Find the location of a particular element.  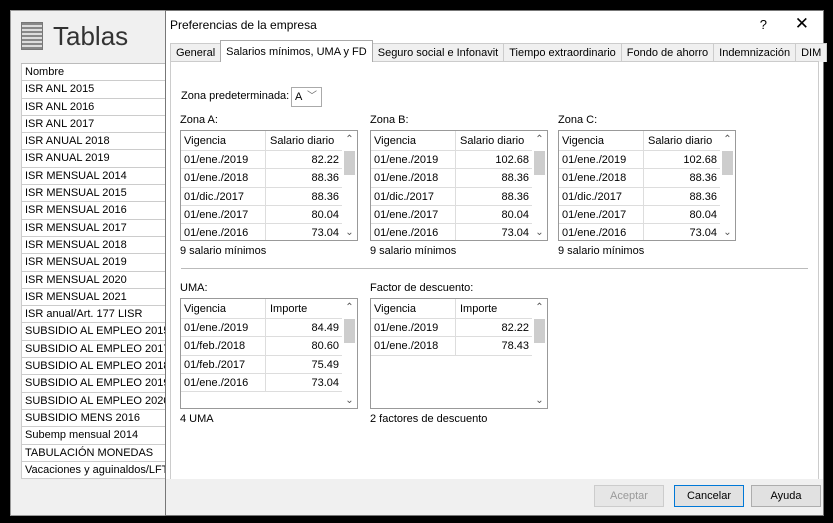

list-item: ISR ANL 2015 is located at coordinates (95, 90).